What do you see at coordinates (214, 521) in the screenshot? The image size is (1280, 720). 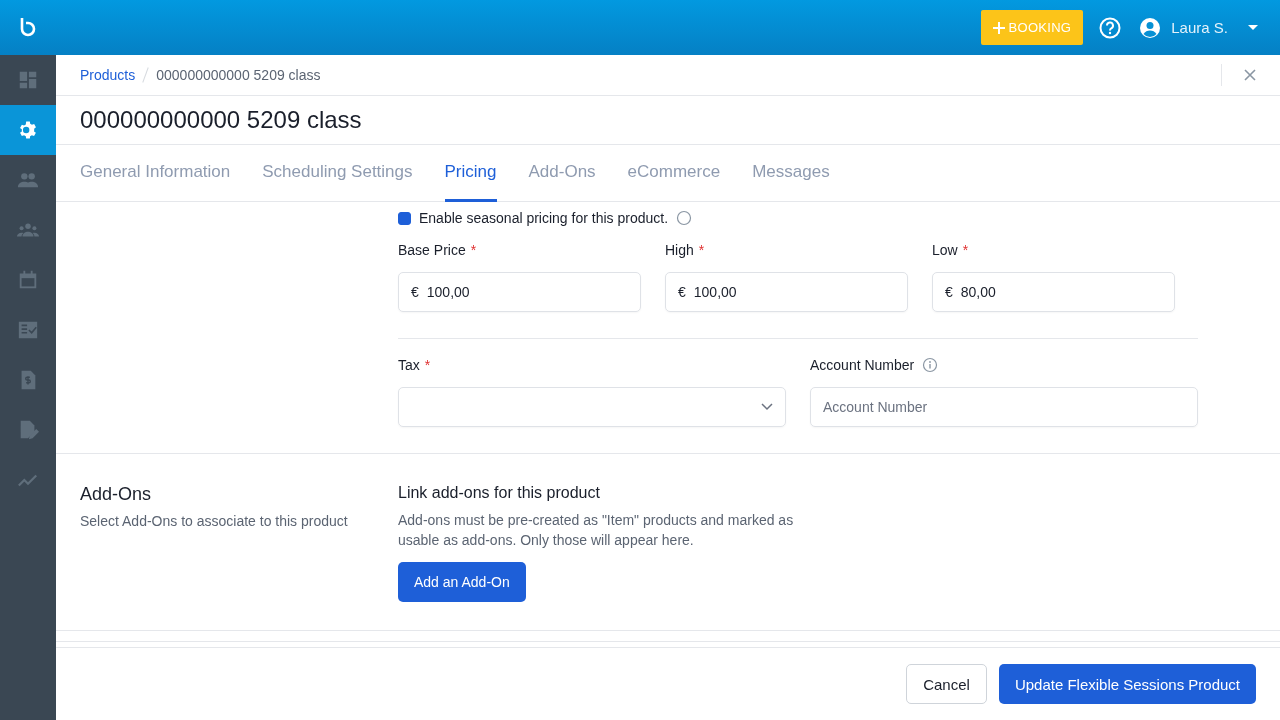 I see `section-description: Select Add-Ons to associate to this product` at bounding box center [214, 521].